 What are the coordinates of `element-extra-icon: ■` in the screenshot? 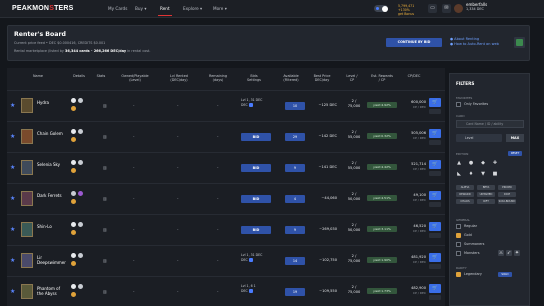 It's located at (495, 174).